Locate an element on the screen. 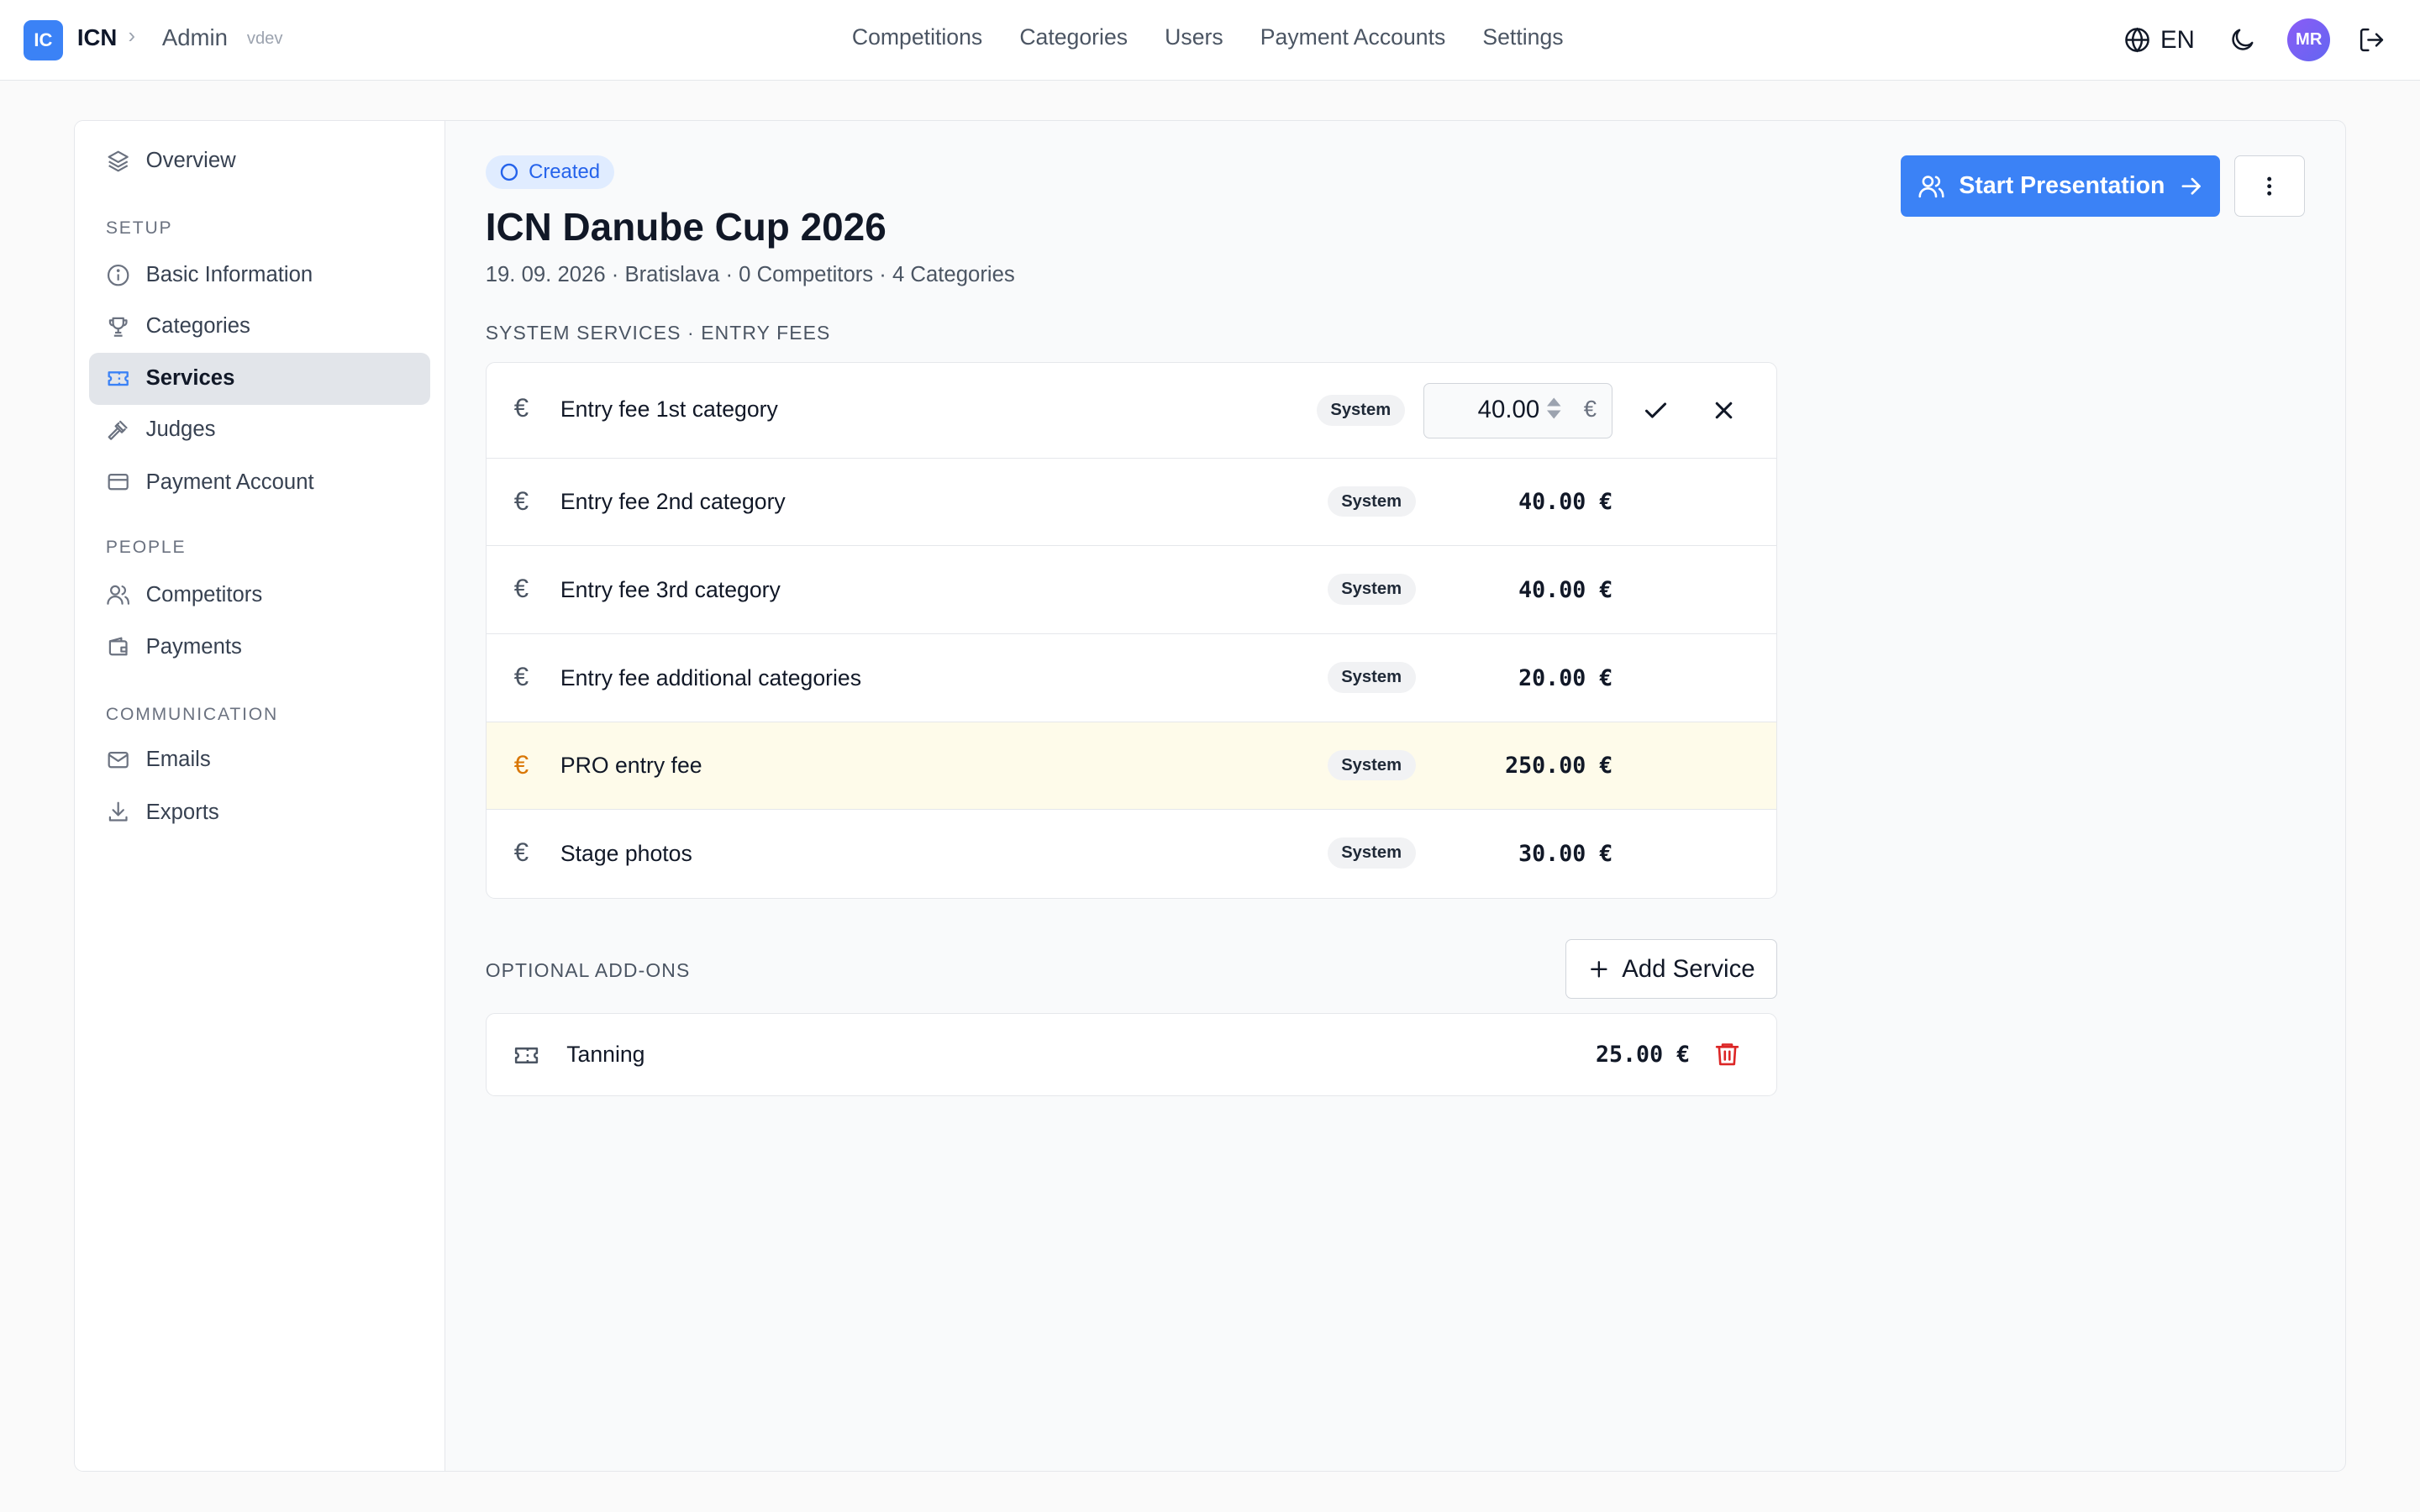 The height and width of the screenshot is (1512, 2420). mail-icon is located at coordinates (118, 760).